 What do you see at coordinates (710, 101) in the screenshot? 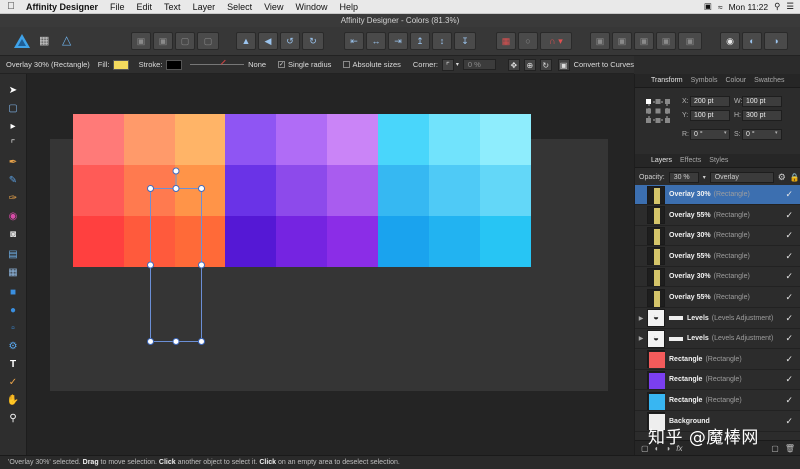
I see `x-field: 200 pt` at bounding box center [710, 101].